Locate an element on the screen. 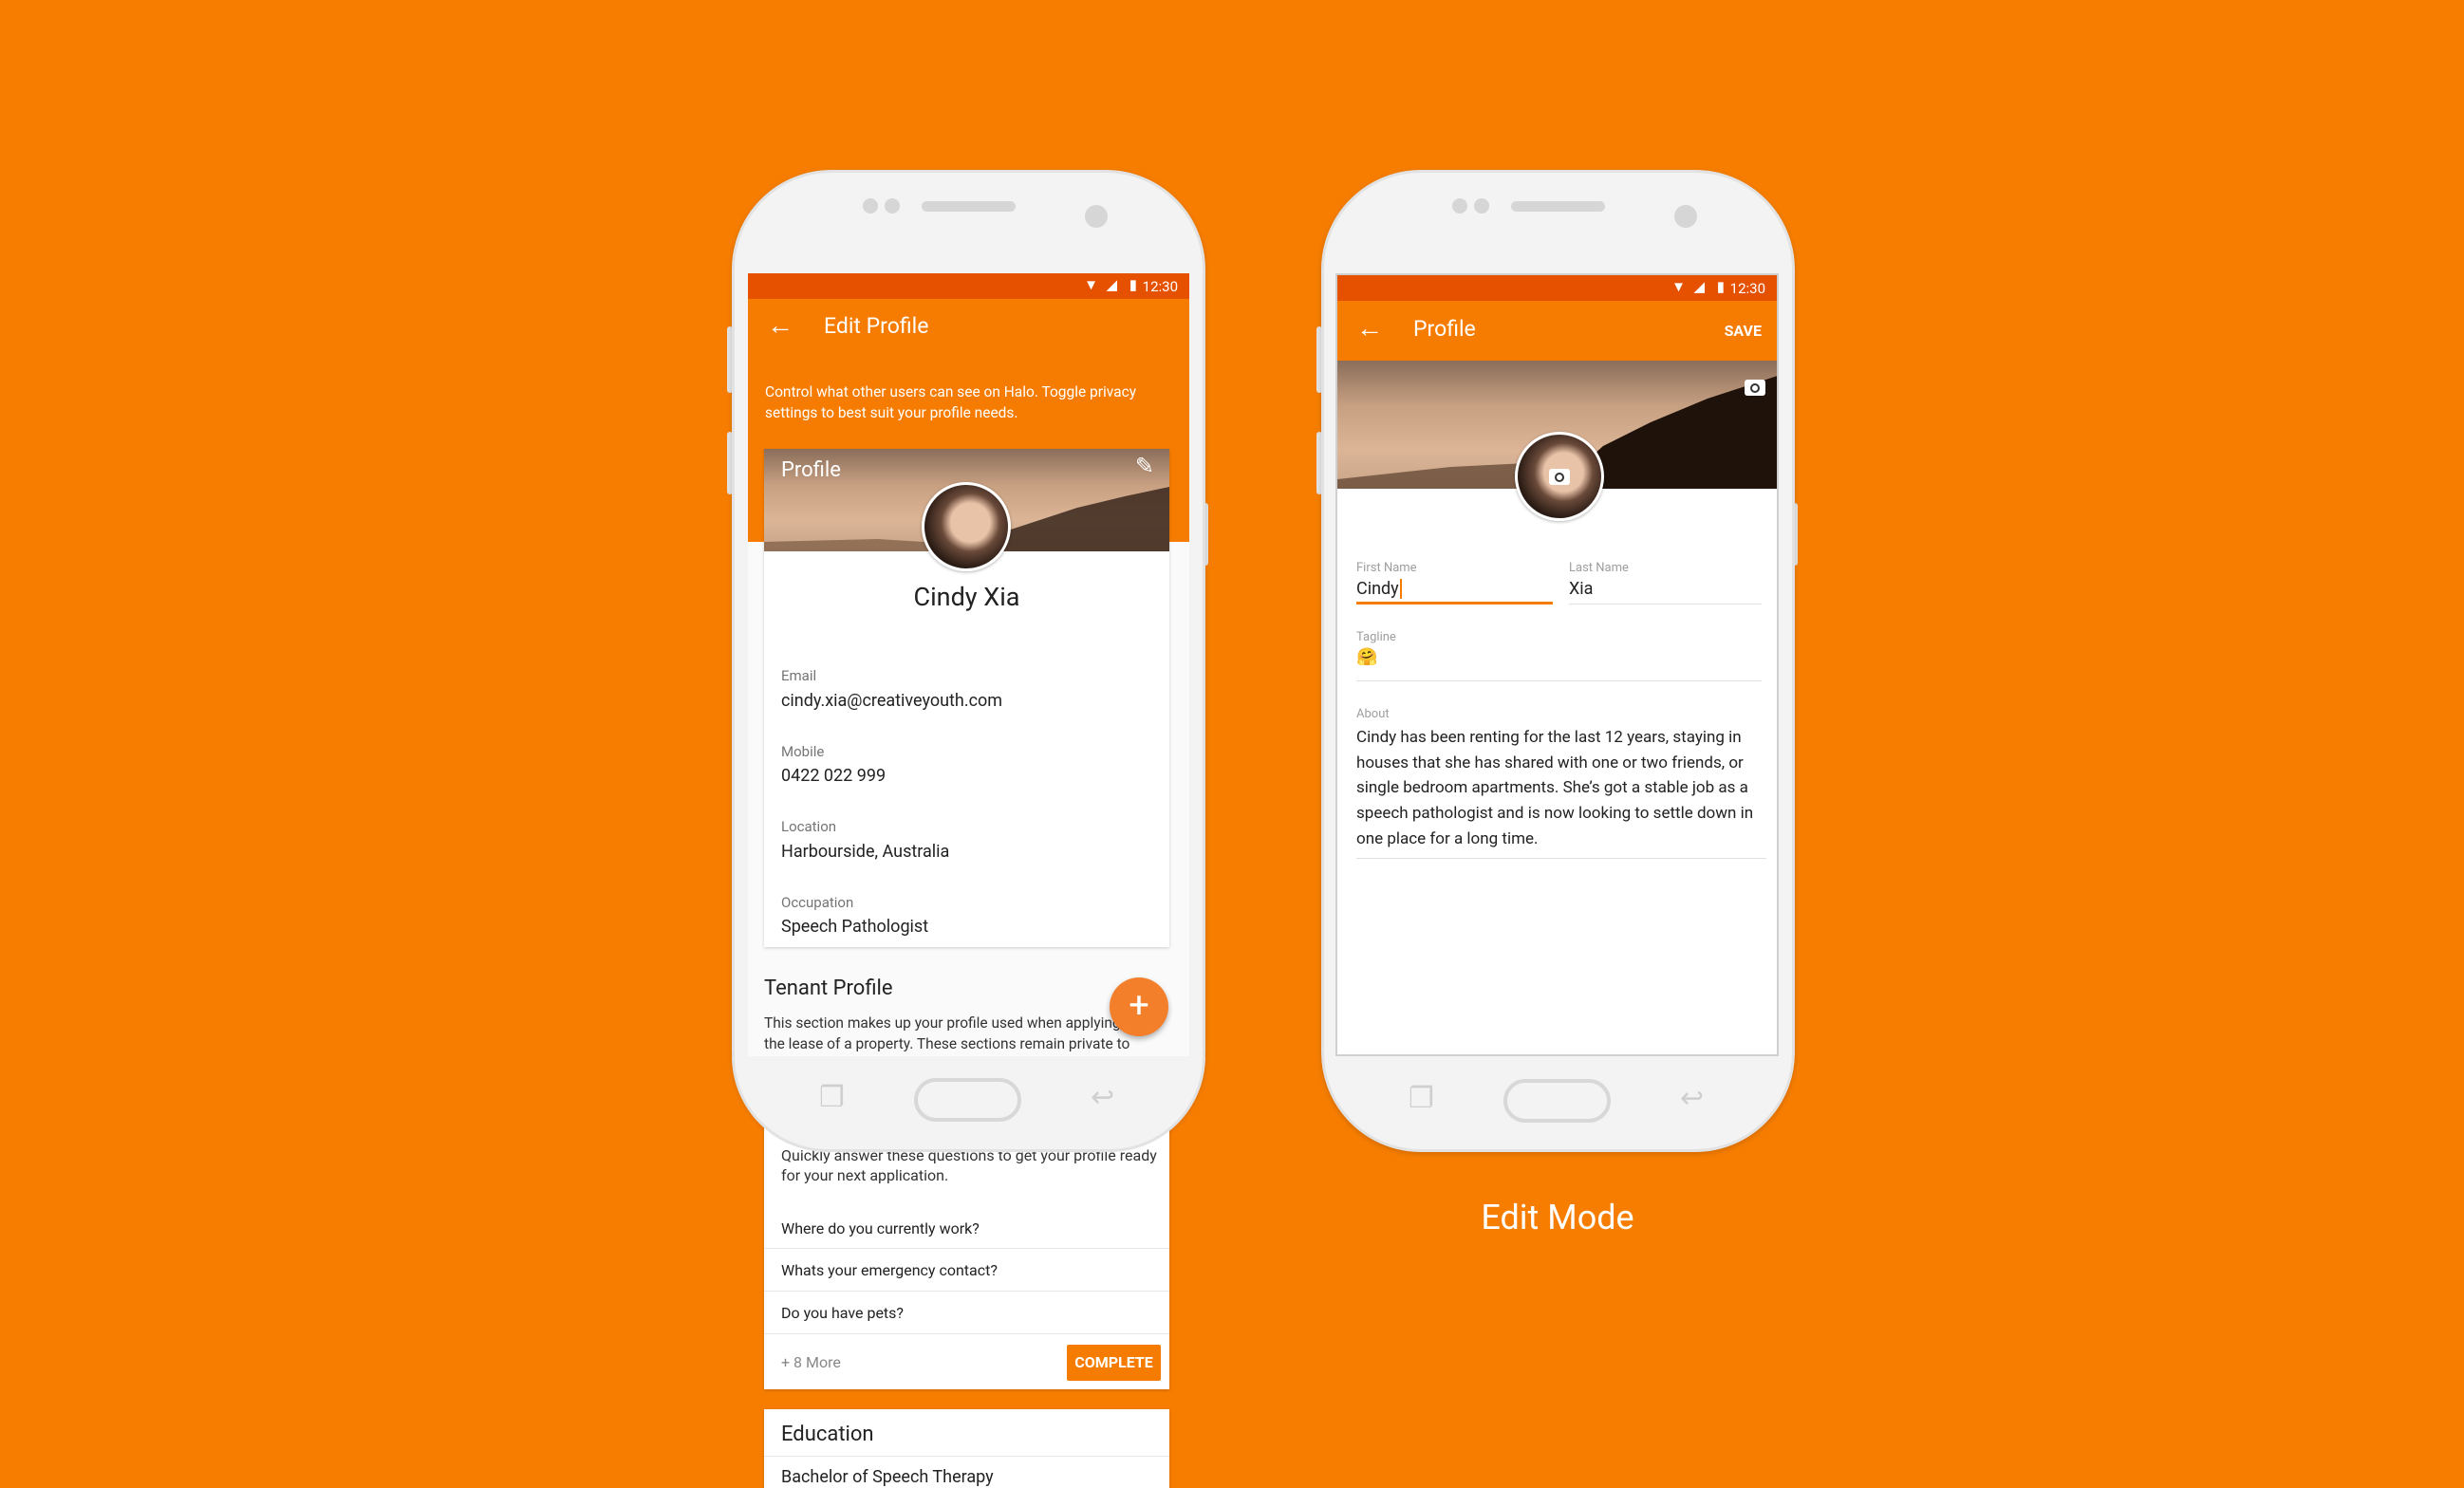 Image resolution: width=2464 pixels, height=1488 pixels. user-name: Cindy Xia is located at coordinates (967, 597).